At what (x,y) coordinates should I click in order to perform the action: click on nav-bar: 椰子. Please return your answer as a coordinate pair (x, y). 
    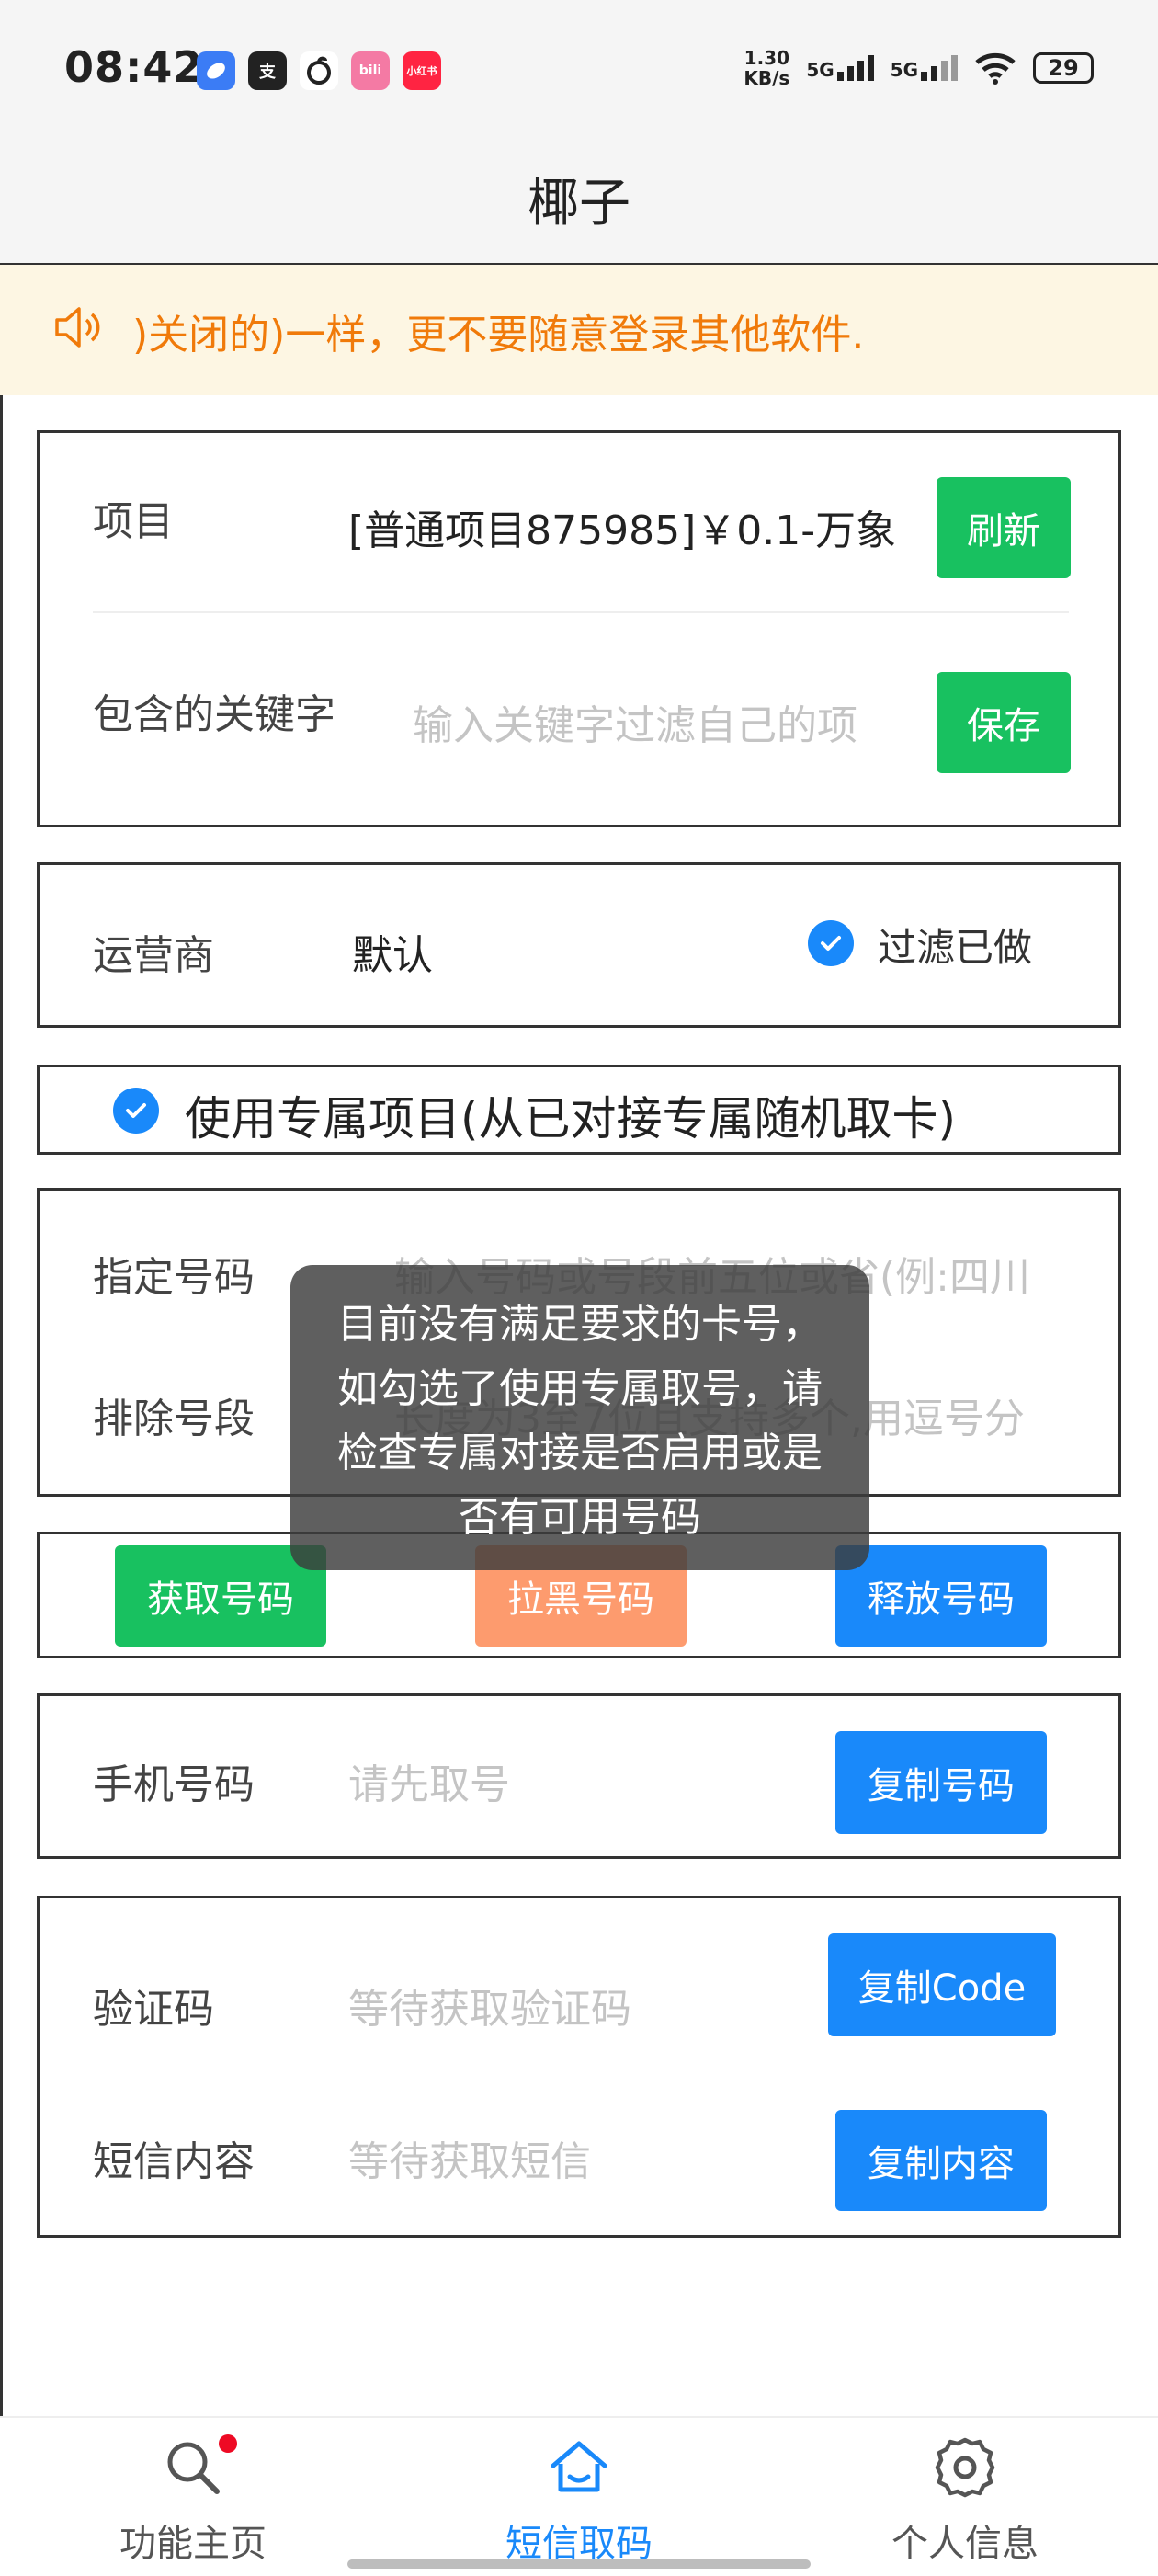
    Looking at the image, I should click on (579, 201).